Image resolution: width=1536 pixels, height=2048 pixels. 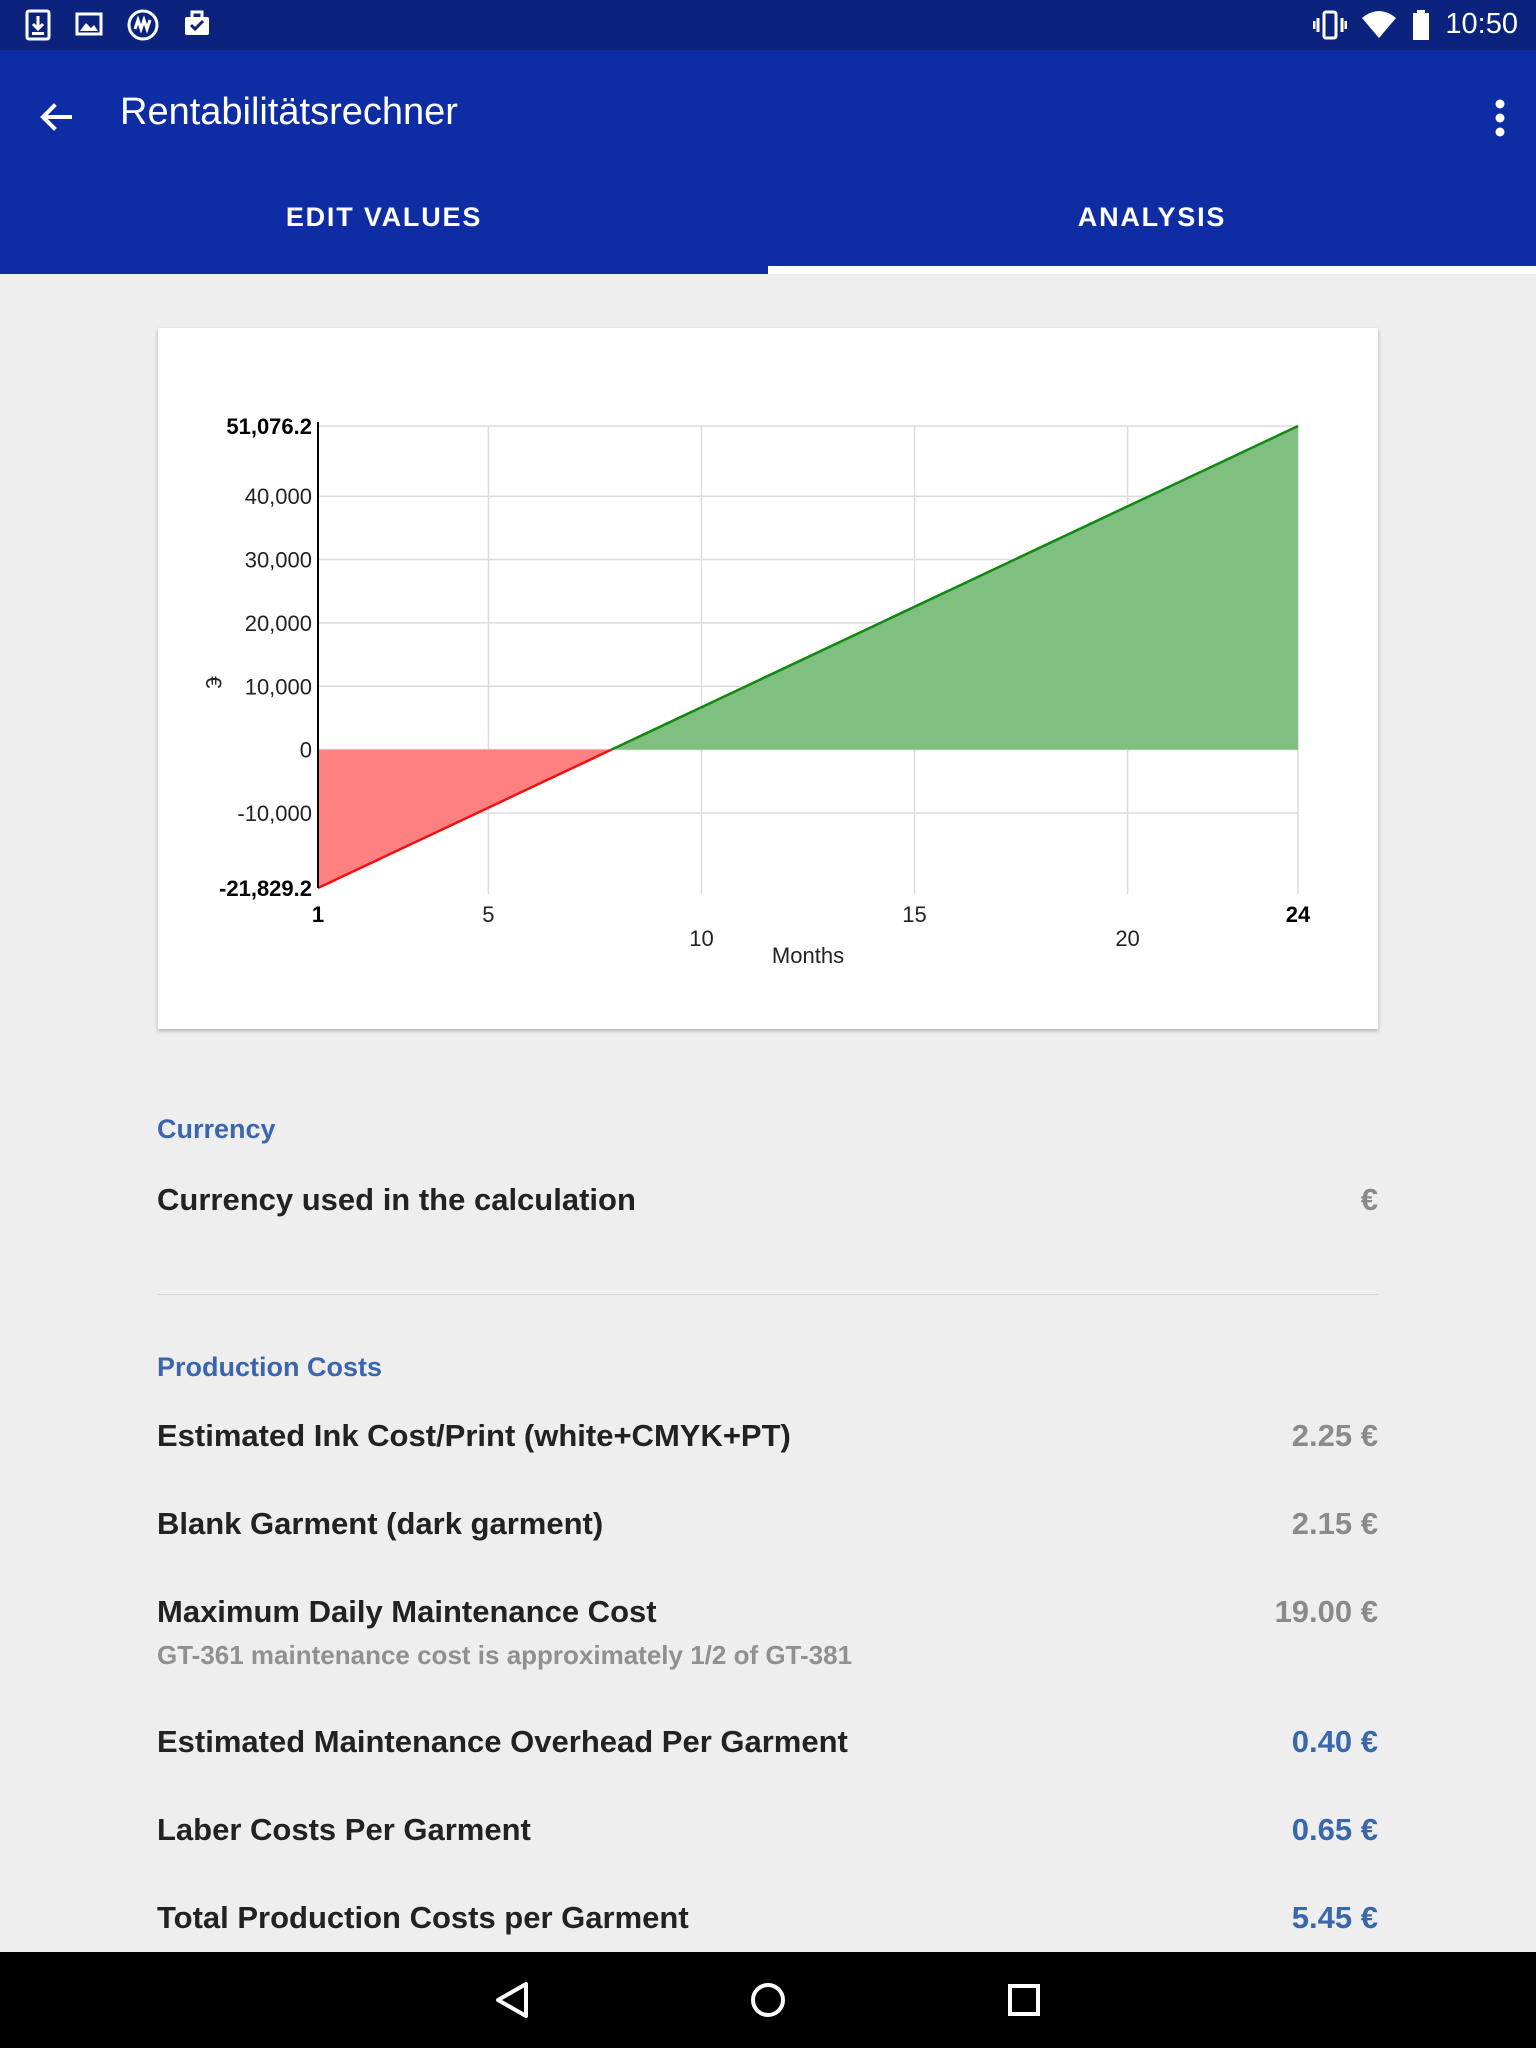 I want to click on wifi-icon, so click(x=1379, y=24).